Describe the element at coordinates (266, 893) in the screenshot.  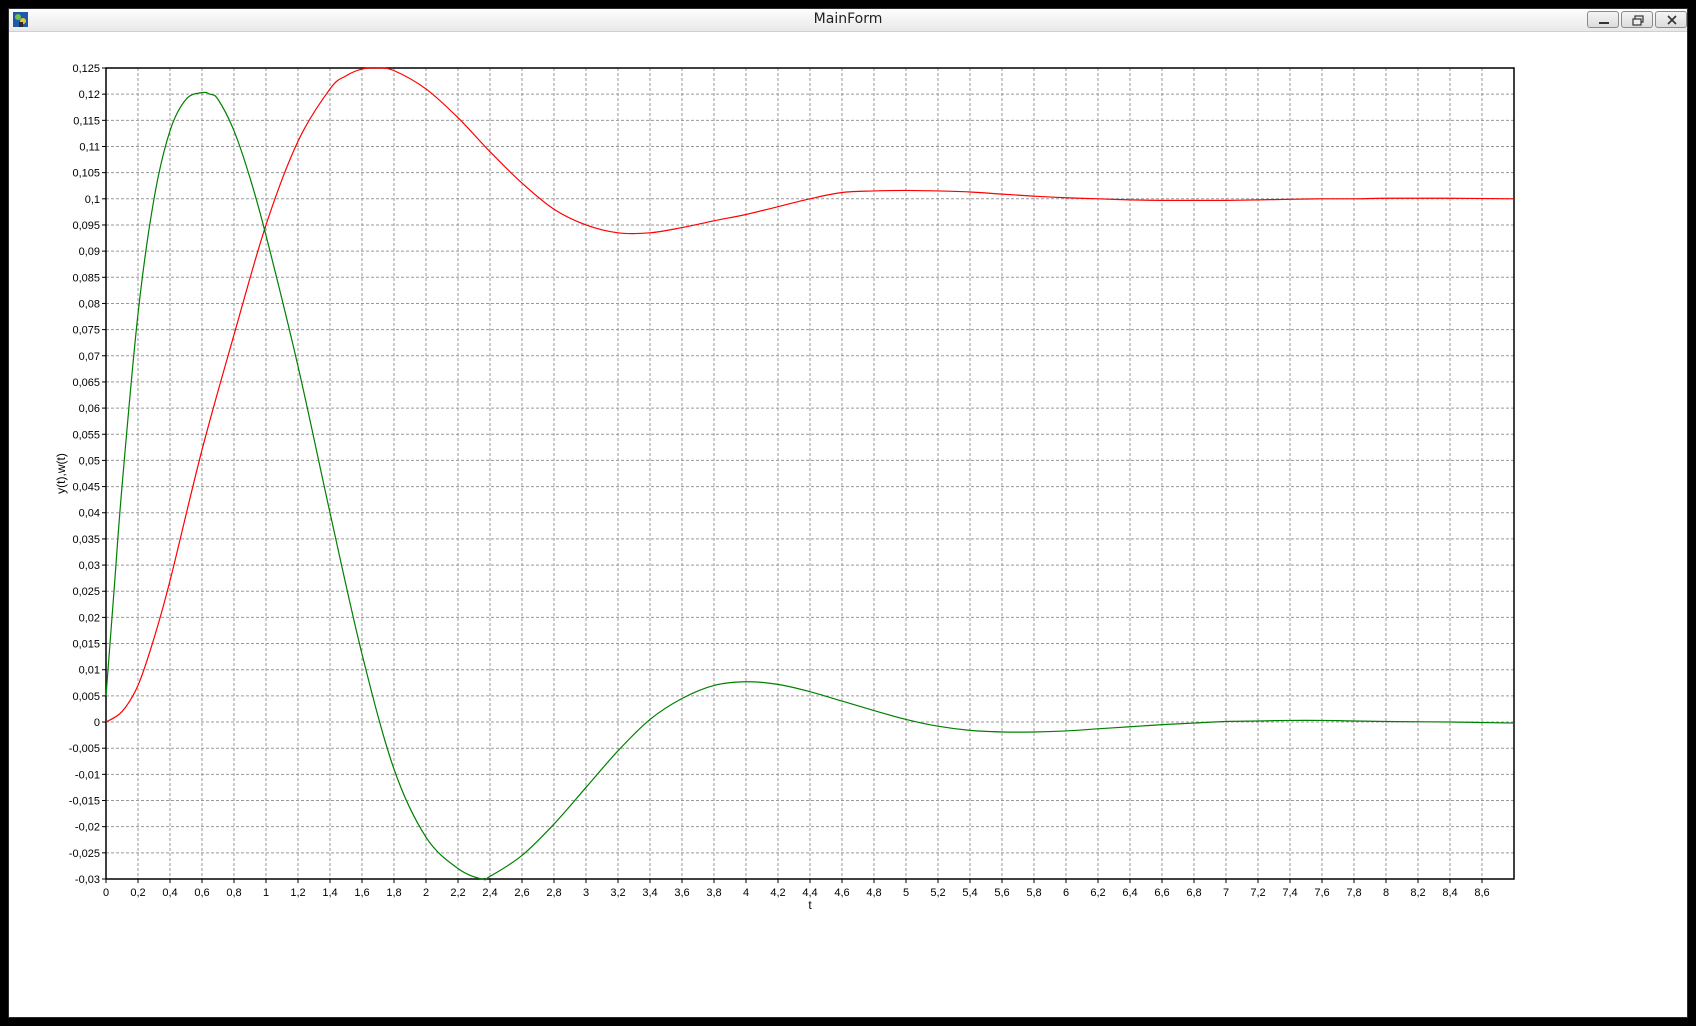
I see `x-tick-label: 1` at that location.